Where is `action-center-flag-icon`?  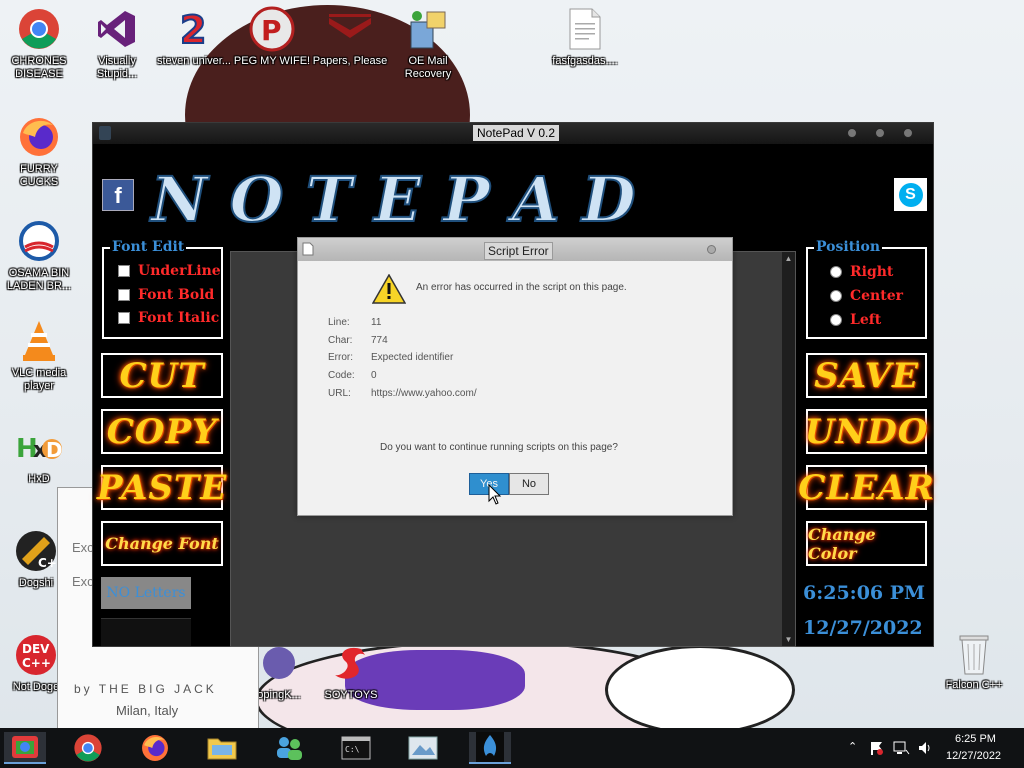
action-center-flag-icon is located at coordinates (876, 748).